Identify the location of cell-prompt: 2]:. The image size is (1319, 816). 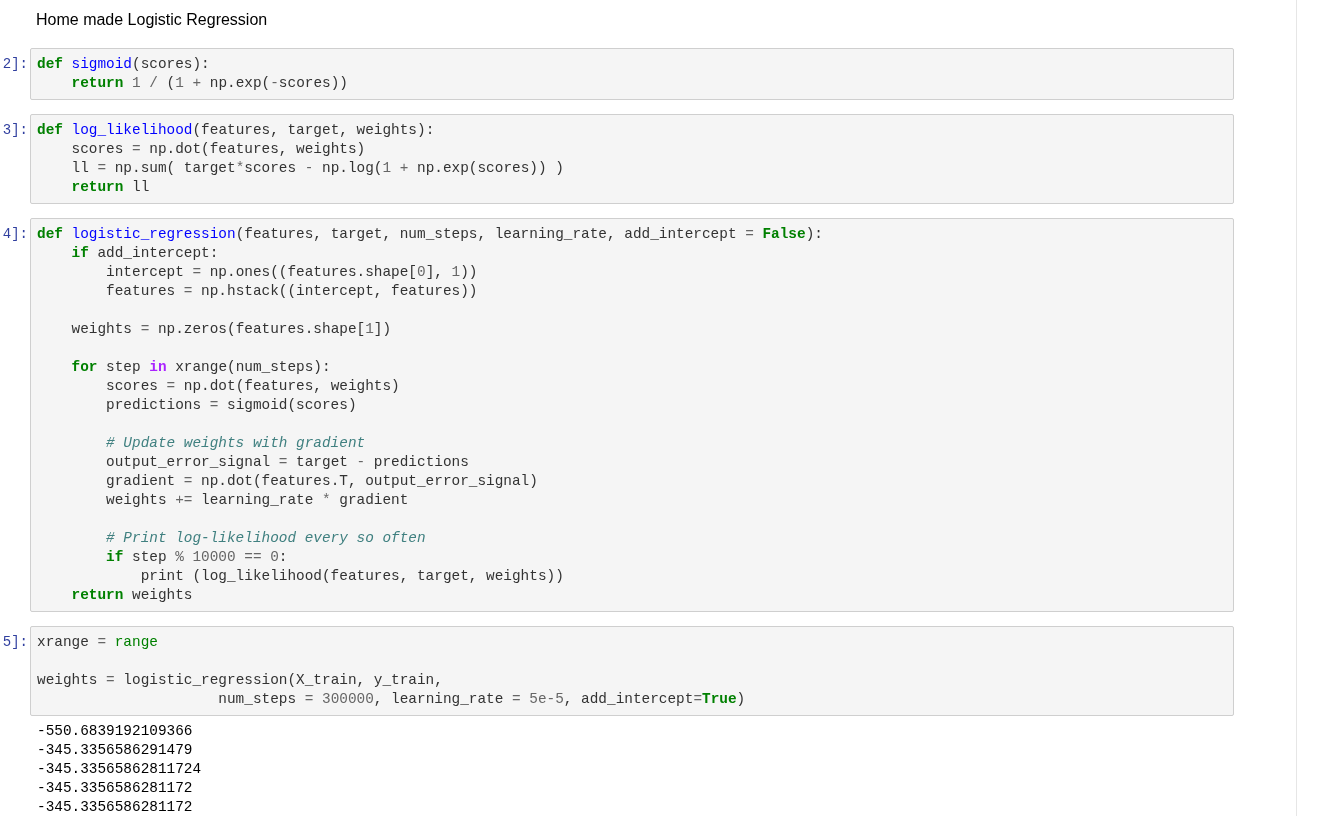
(15, 64).